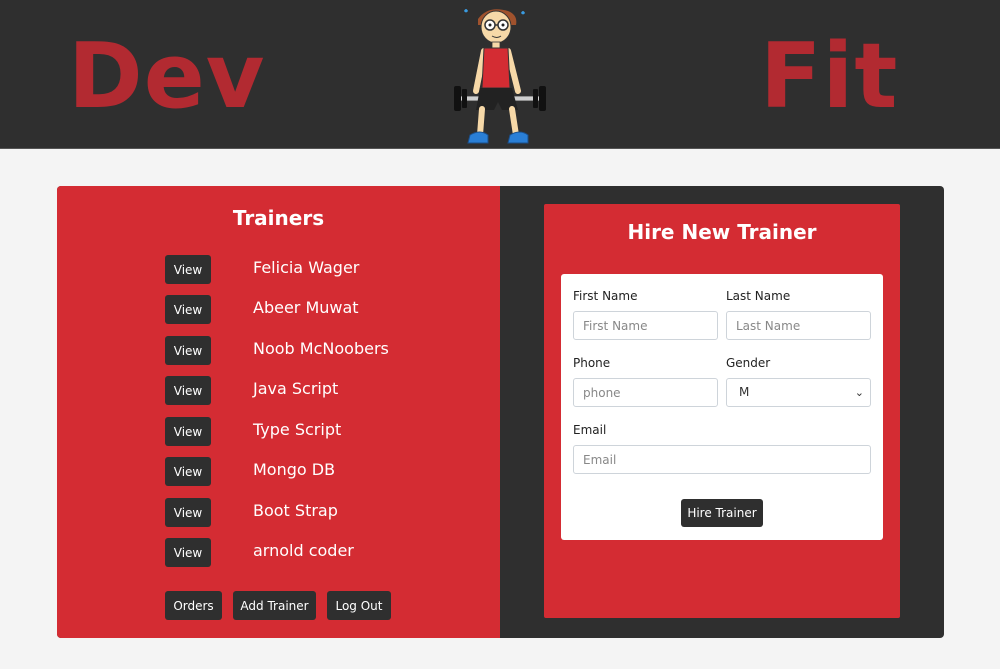 The image size is (1000, 669). I want to click on log-out-button: Log Out, so click(359, 605).